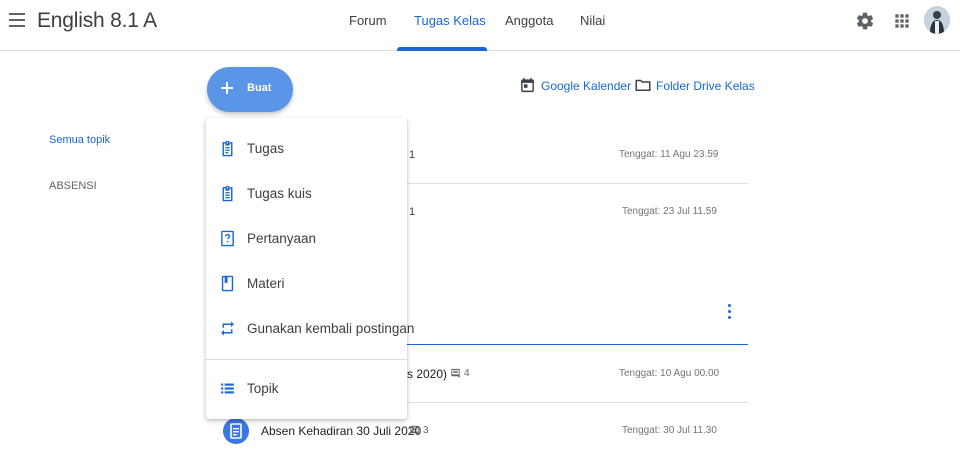 The height and width of the screenshot is (456, 960). Describe the element at coordinates (412, 212) in the screenshot. I see `row-2-title-fragment: 1` at that location.